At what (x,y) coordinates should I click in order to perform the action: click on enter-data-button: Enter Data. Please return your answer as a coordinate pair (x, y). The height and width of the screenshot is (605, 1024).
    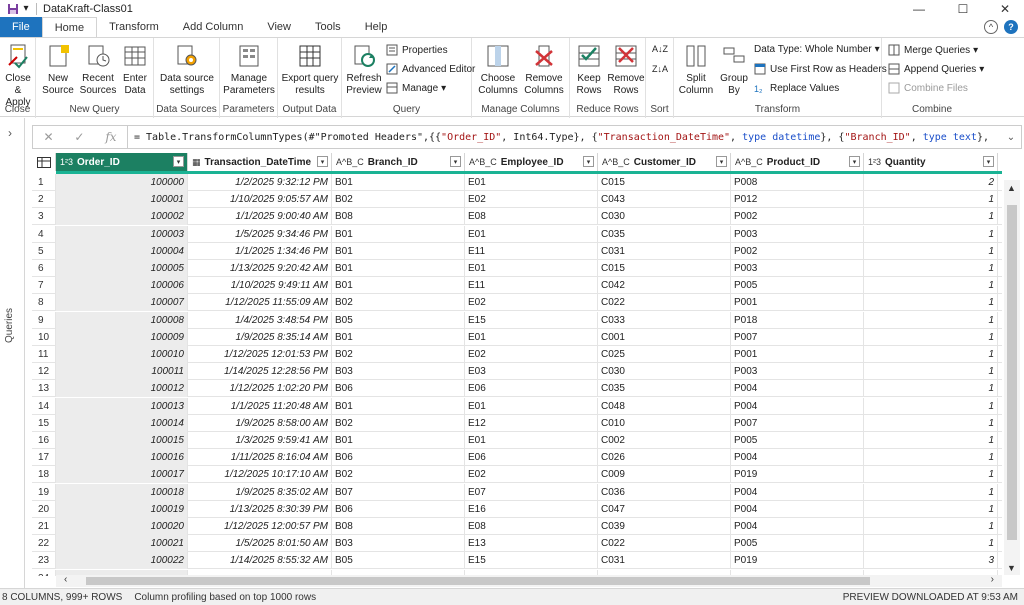
    Looking at the image, I should click on (135, 70).